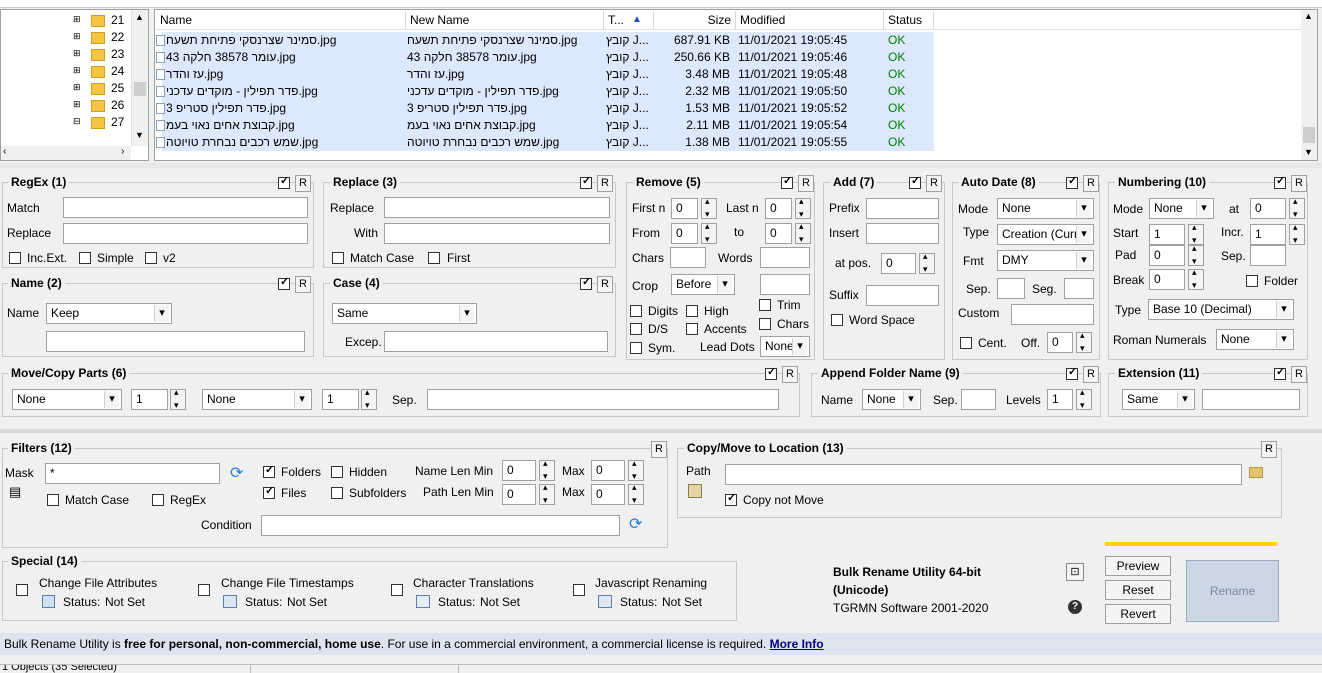  What do you see at coordinates (1255, 339) in the screenshot?
I see `numbering-roman-select: None` at bounding box center [1255, 339].